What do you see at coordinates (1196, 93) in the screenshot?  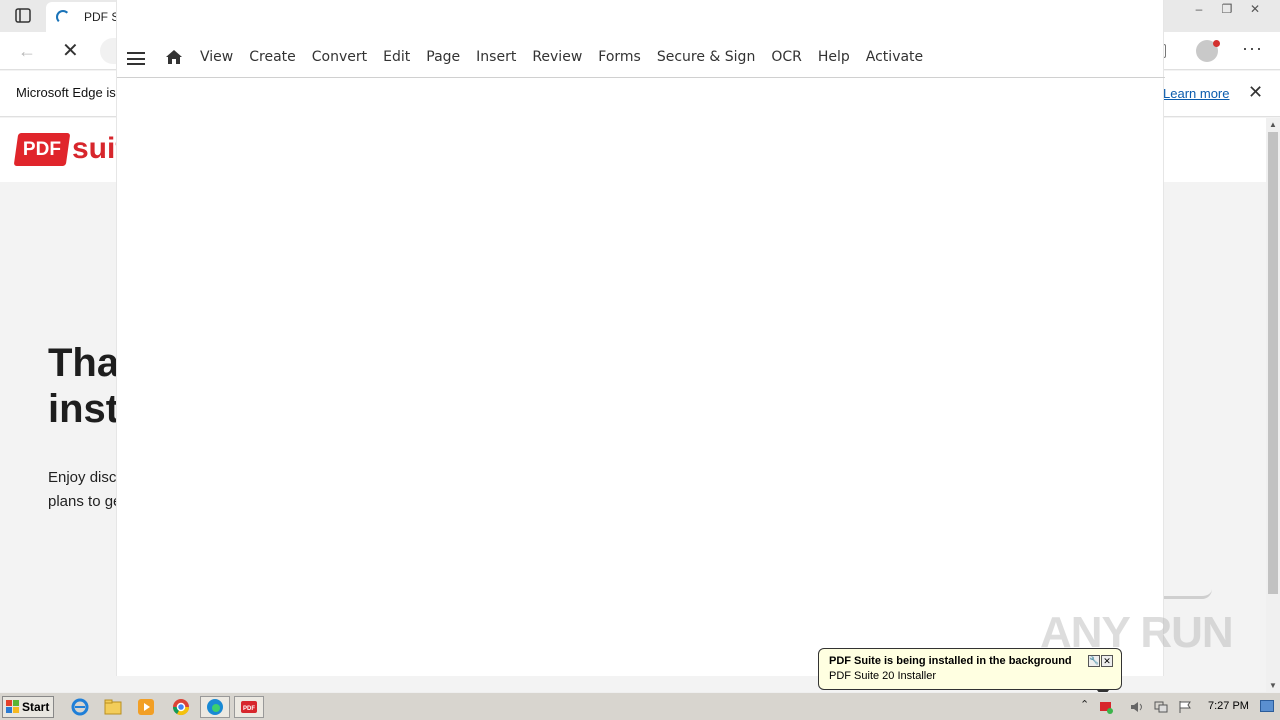 I see `learn-more-link: Learn more` at bounding box center [1196, 93].